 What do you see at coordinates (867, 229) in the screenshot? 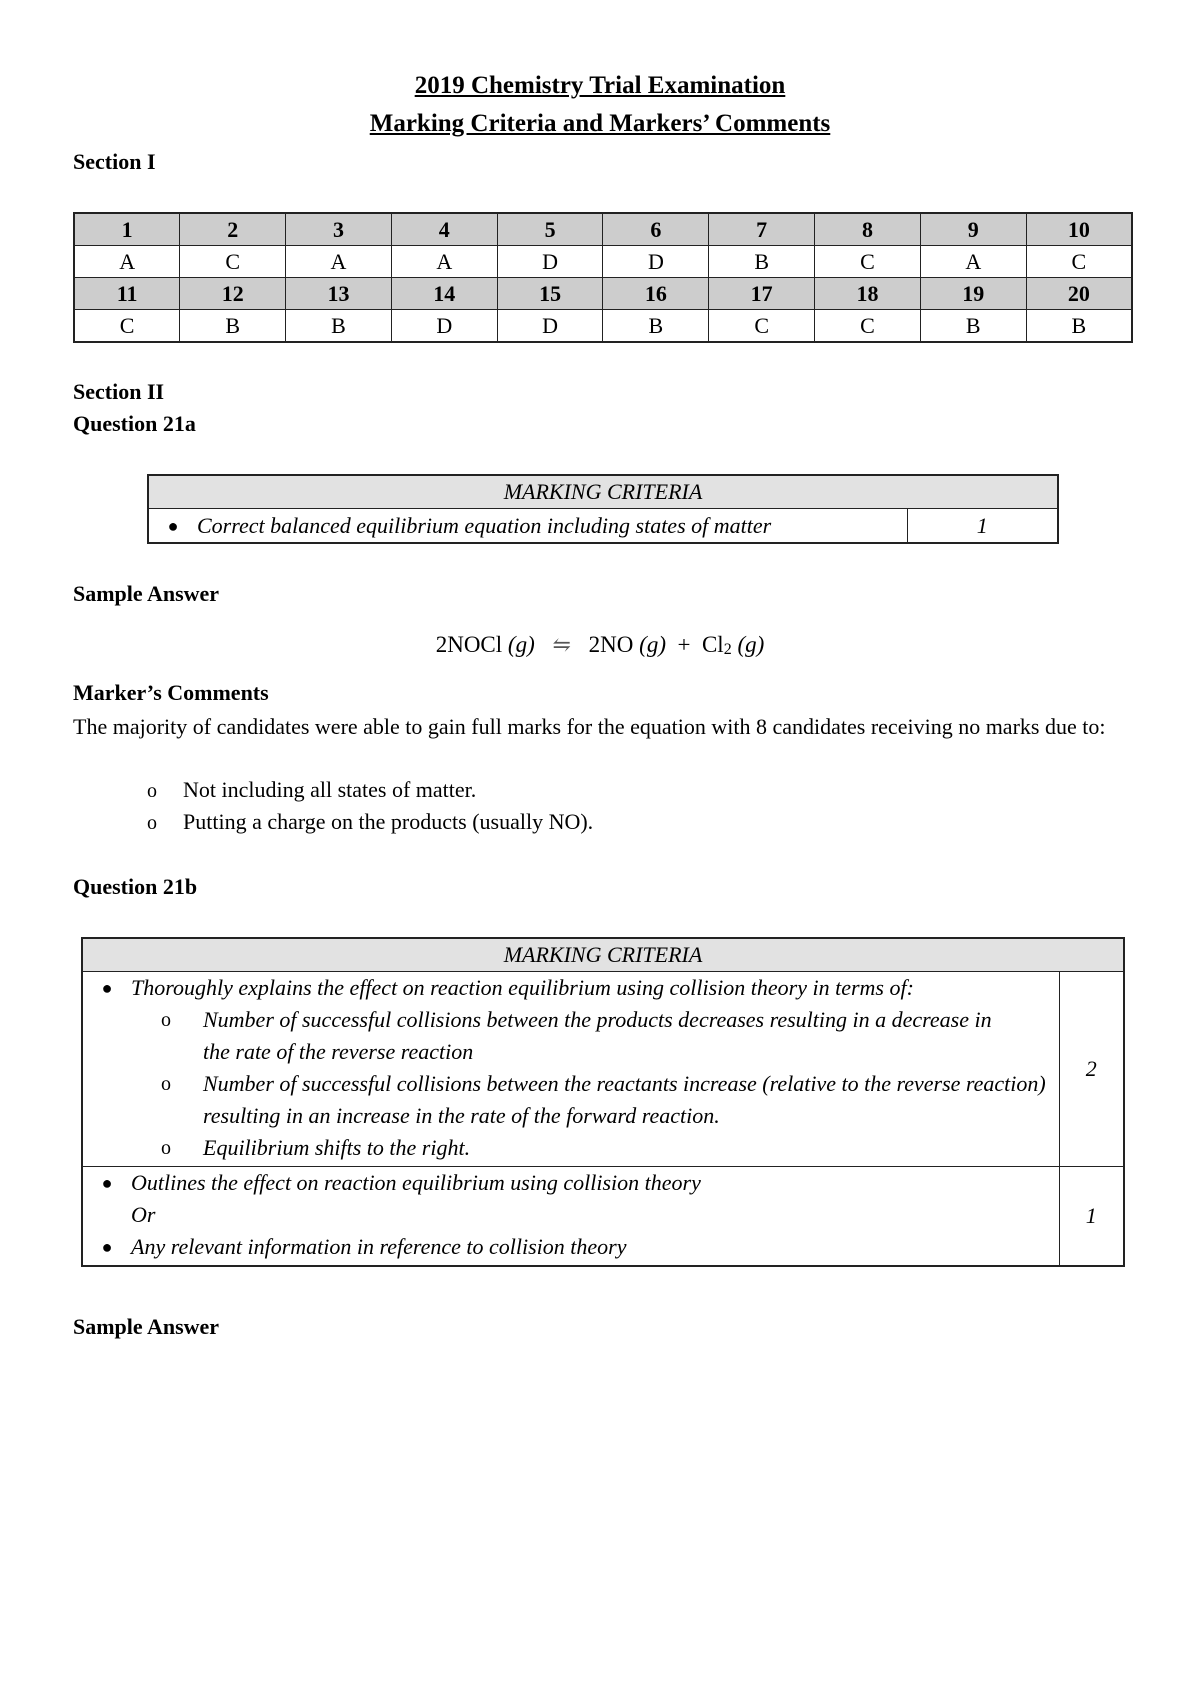
I see `question-number: 8` at bounding box center [867, 229].